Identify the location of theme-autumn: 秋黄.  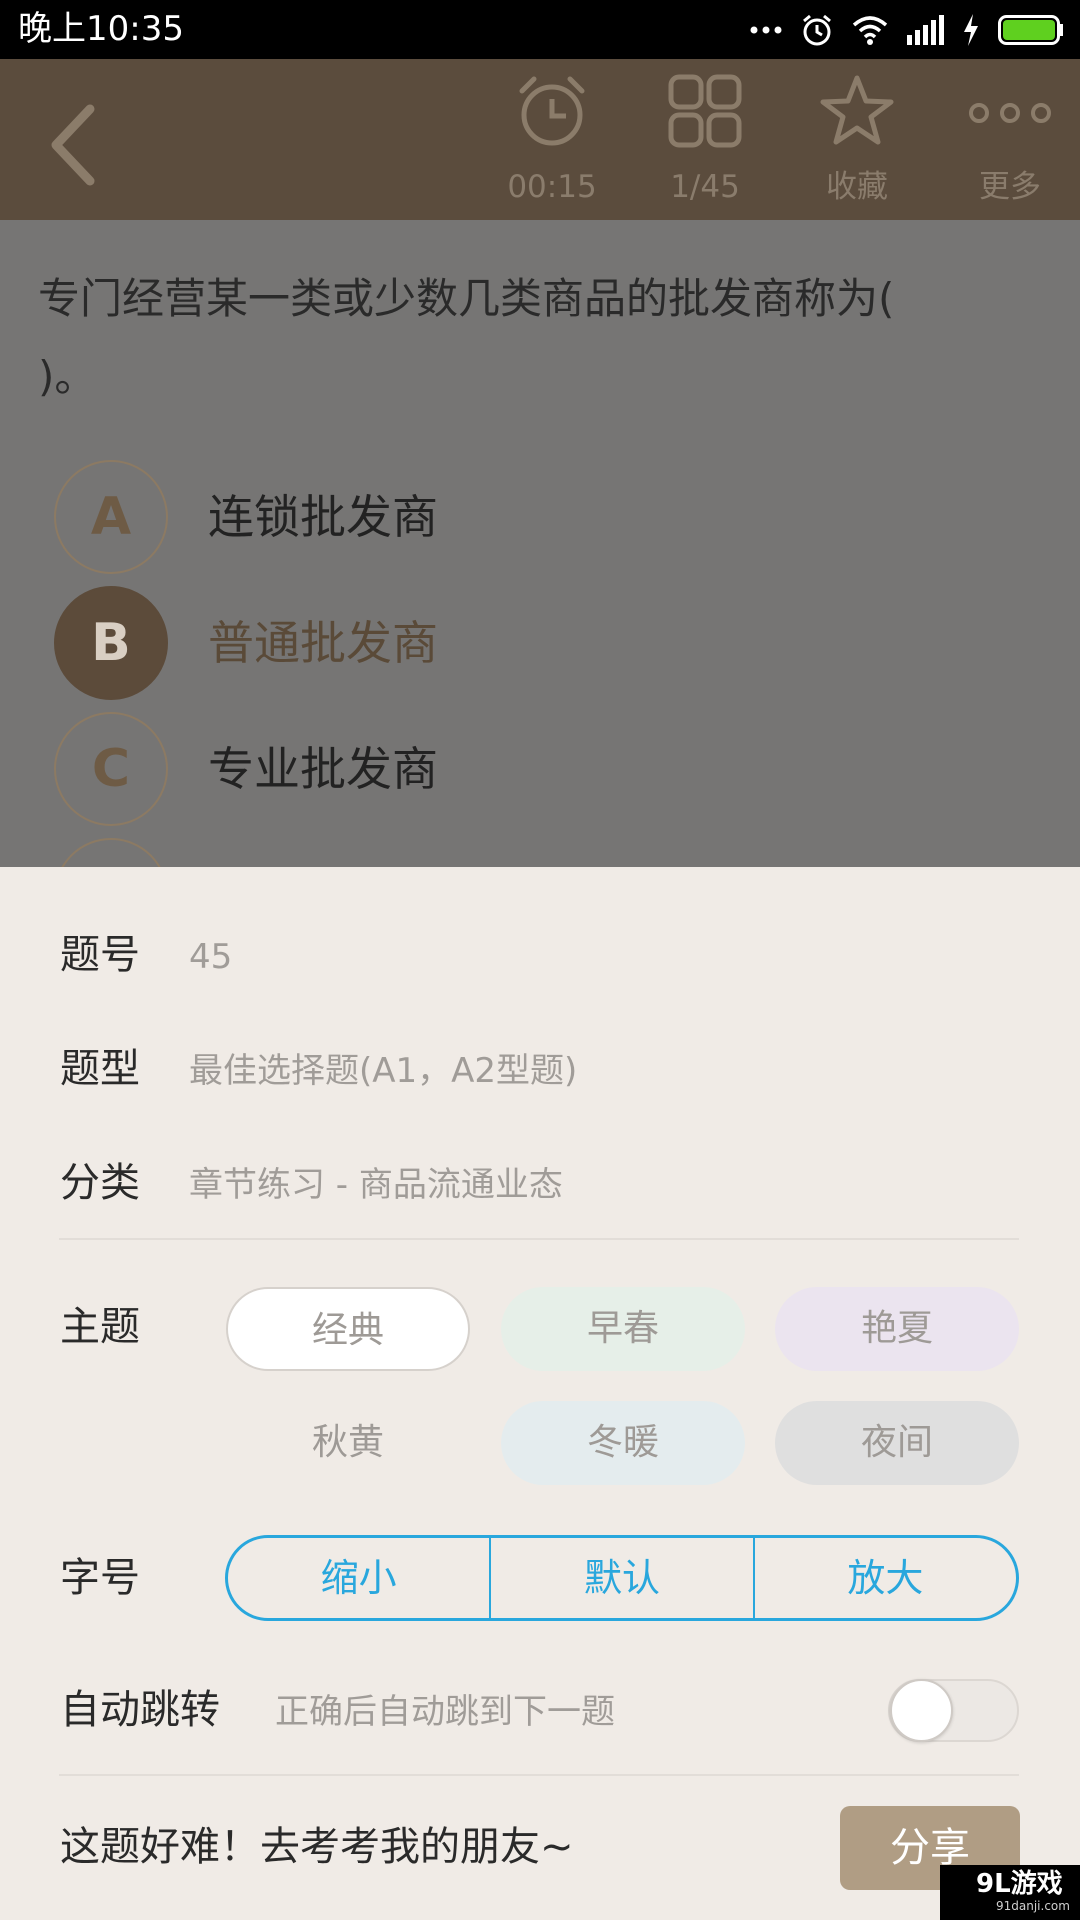
(348, 1443).